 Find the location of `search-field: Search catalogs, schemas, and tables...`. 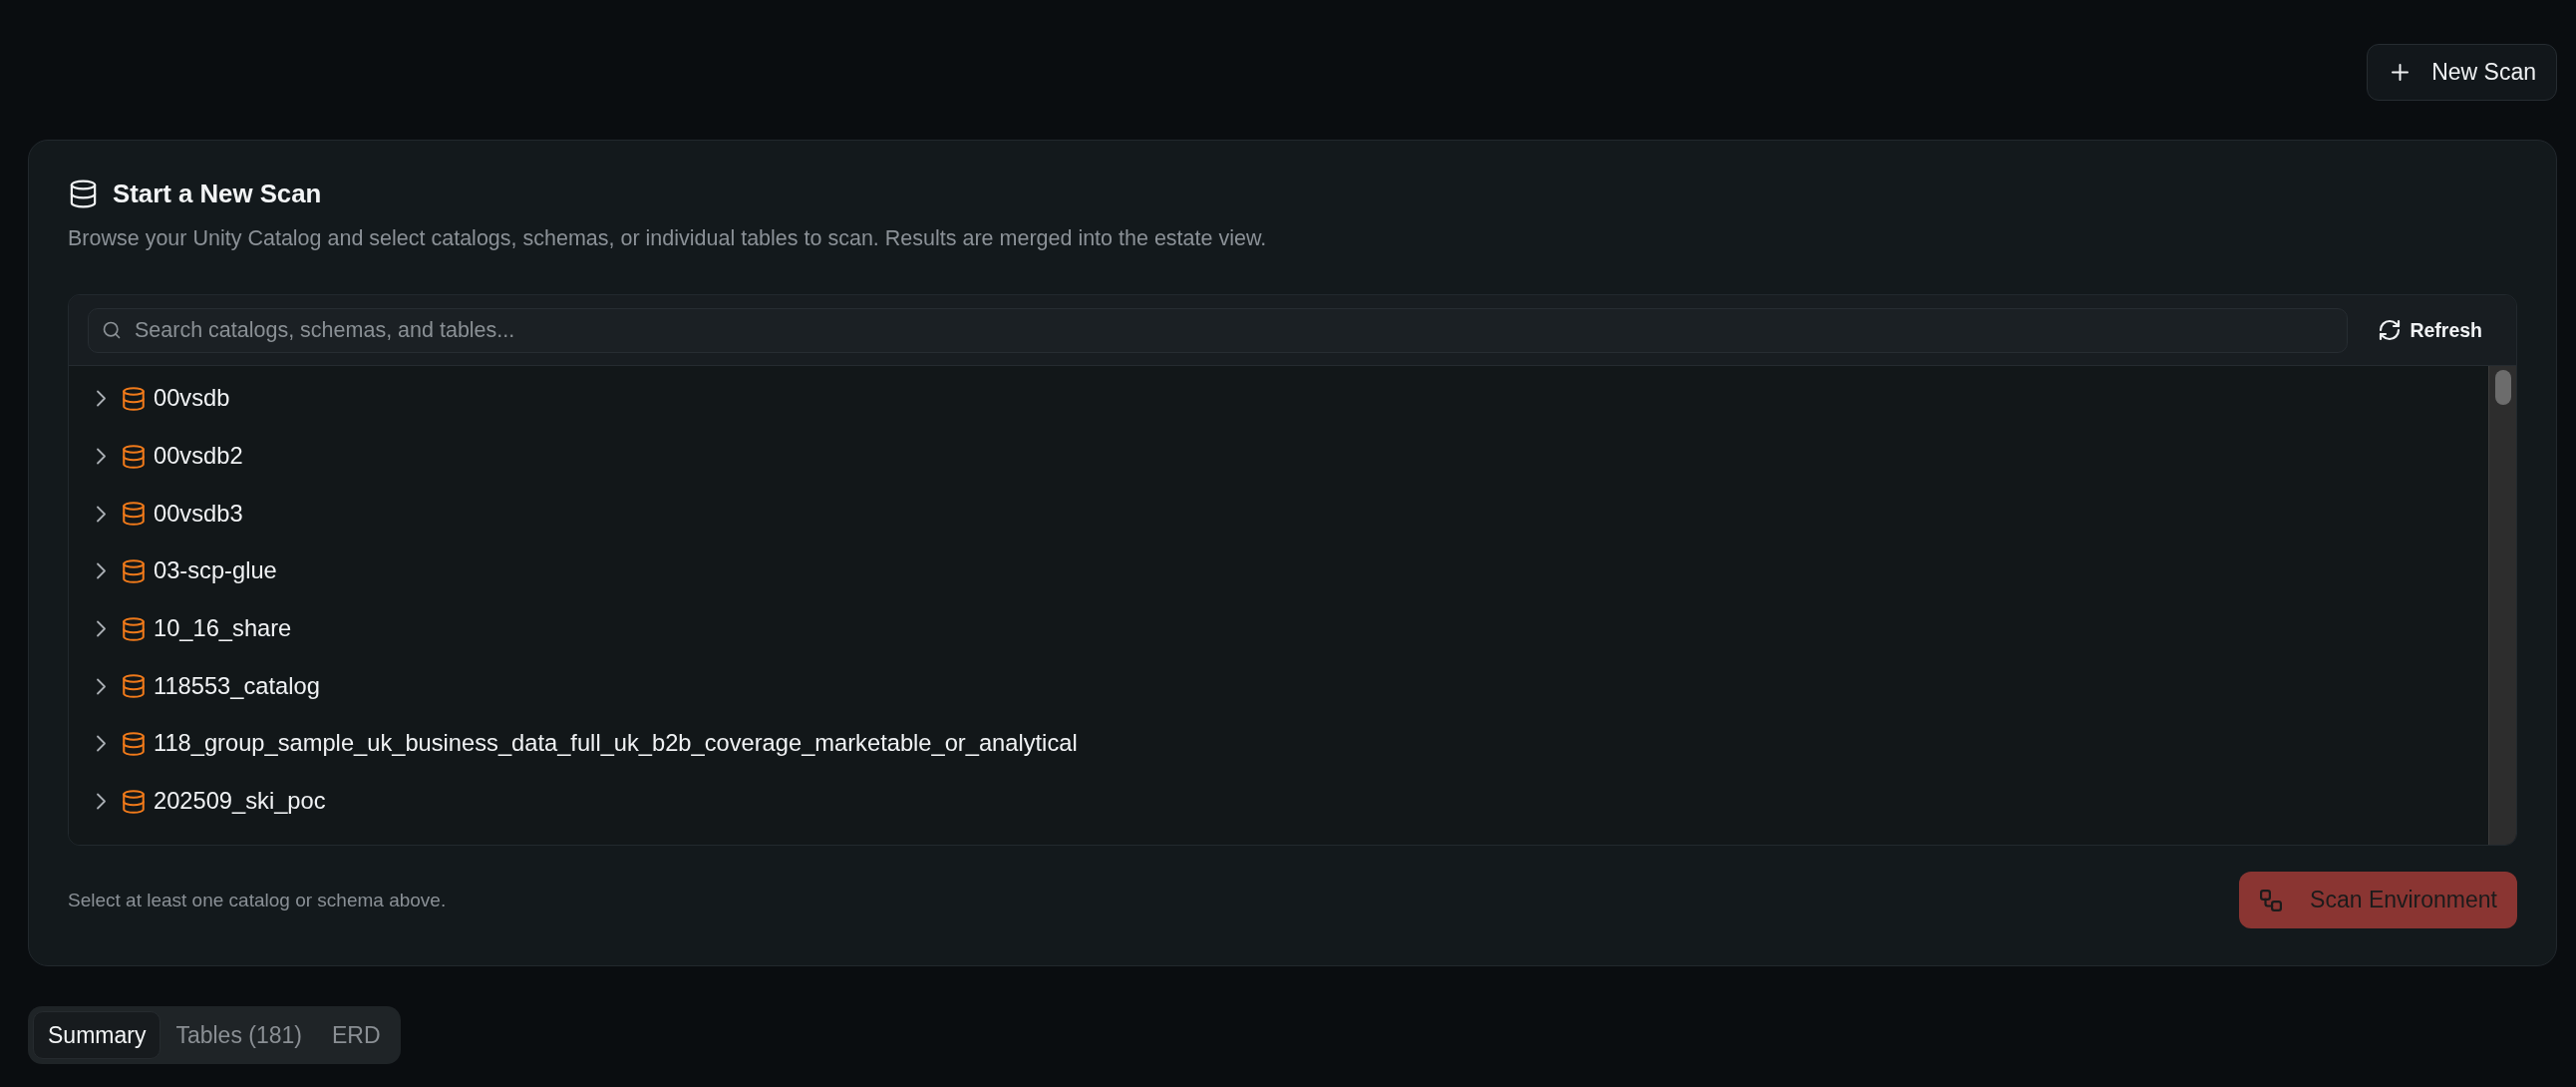

search-field: Search catalogs, schemas, and tables... is located at coordinates (1218, 330).